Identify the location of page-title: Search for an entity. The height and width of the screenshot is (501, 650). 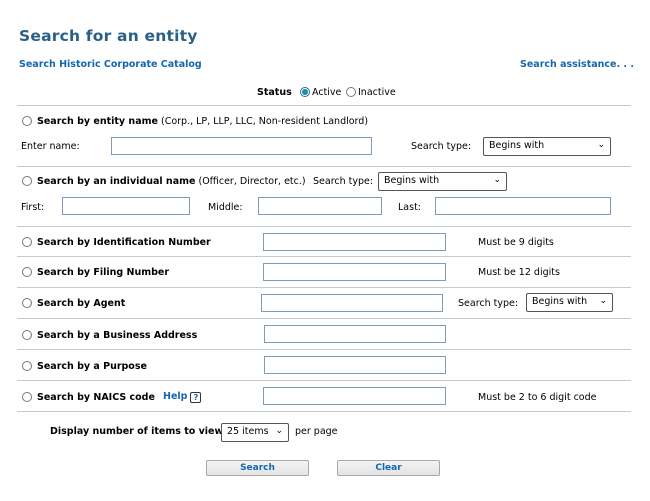
(108, 36).